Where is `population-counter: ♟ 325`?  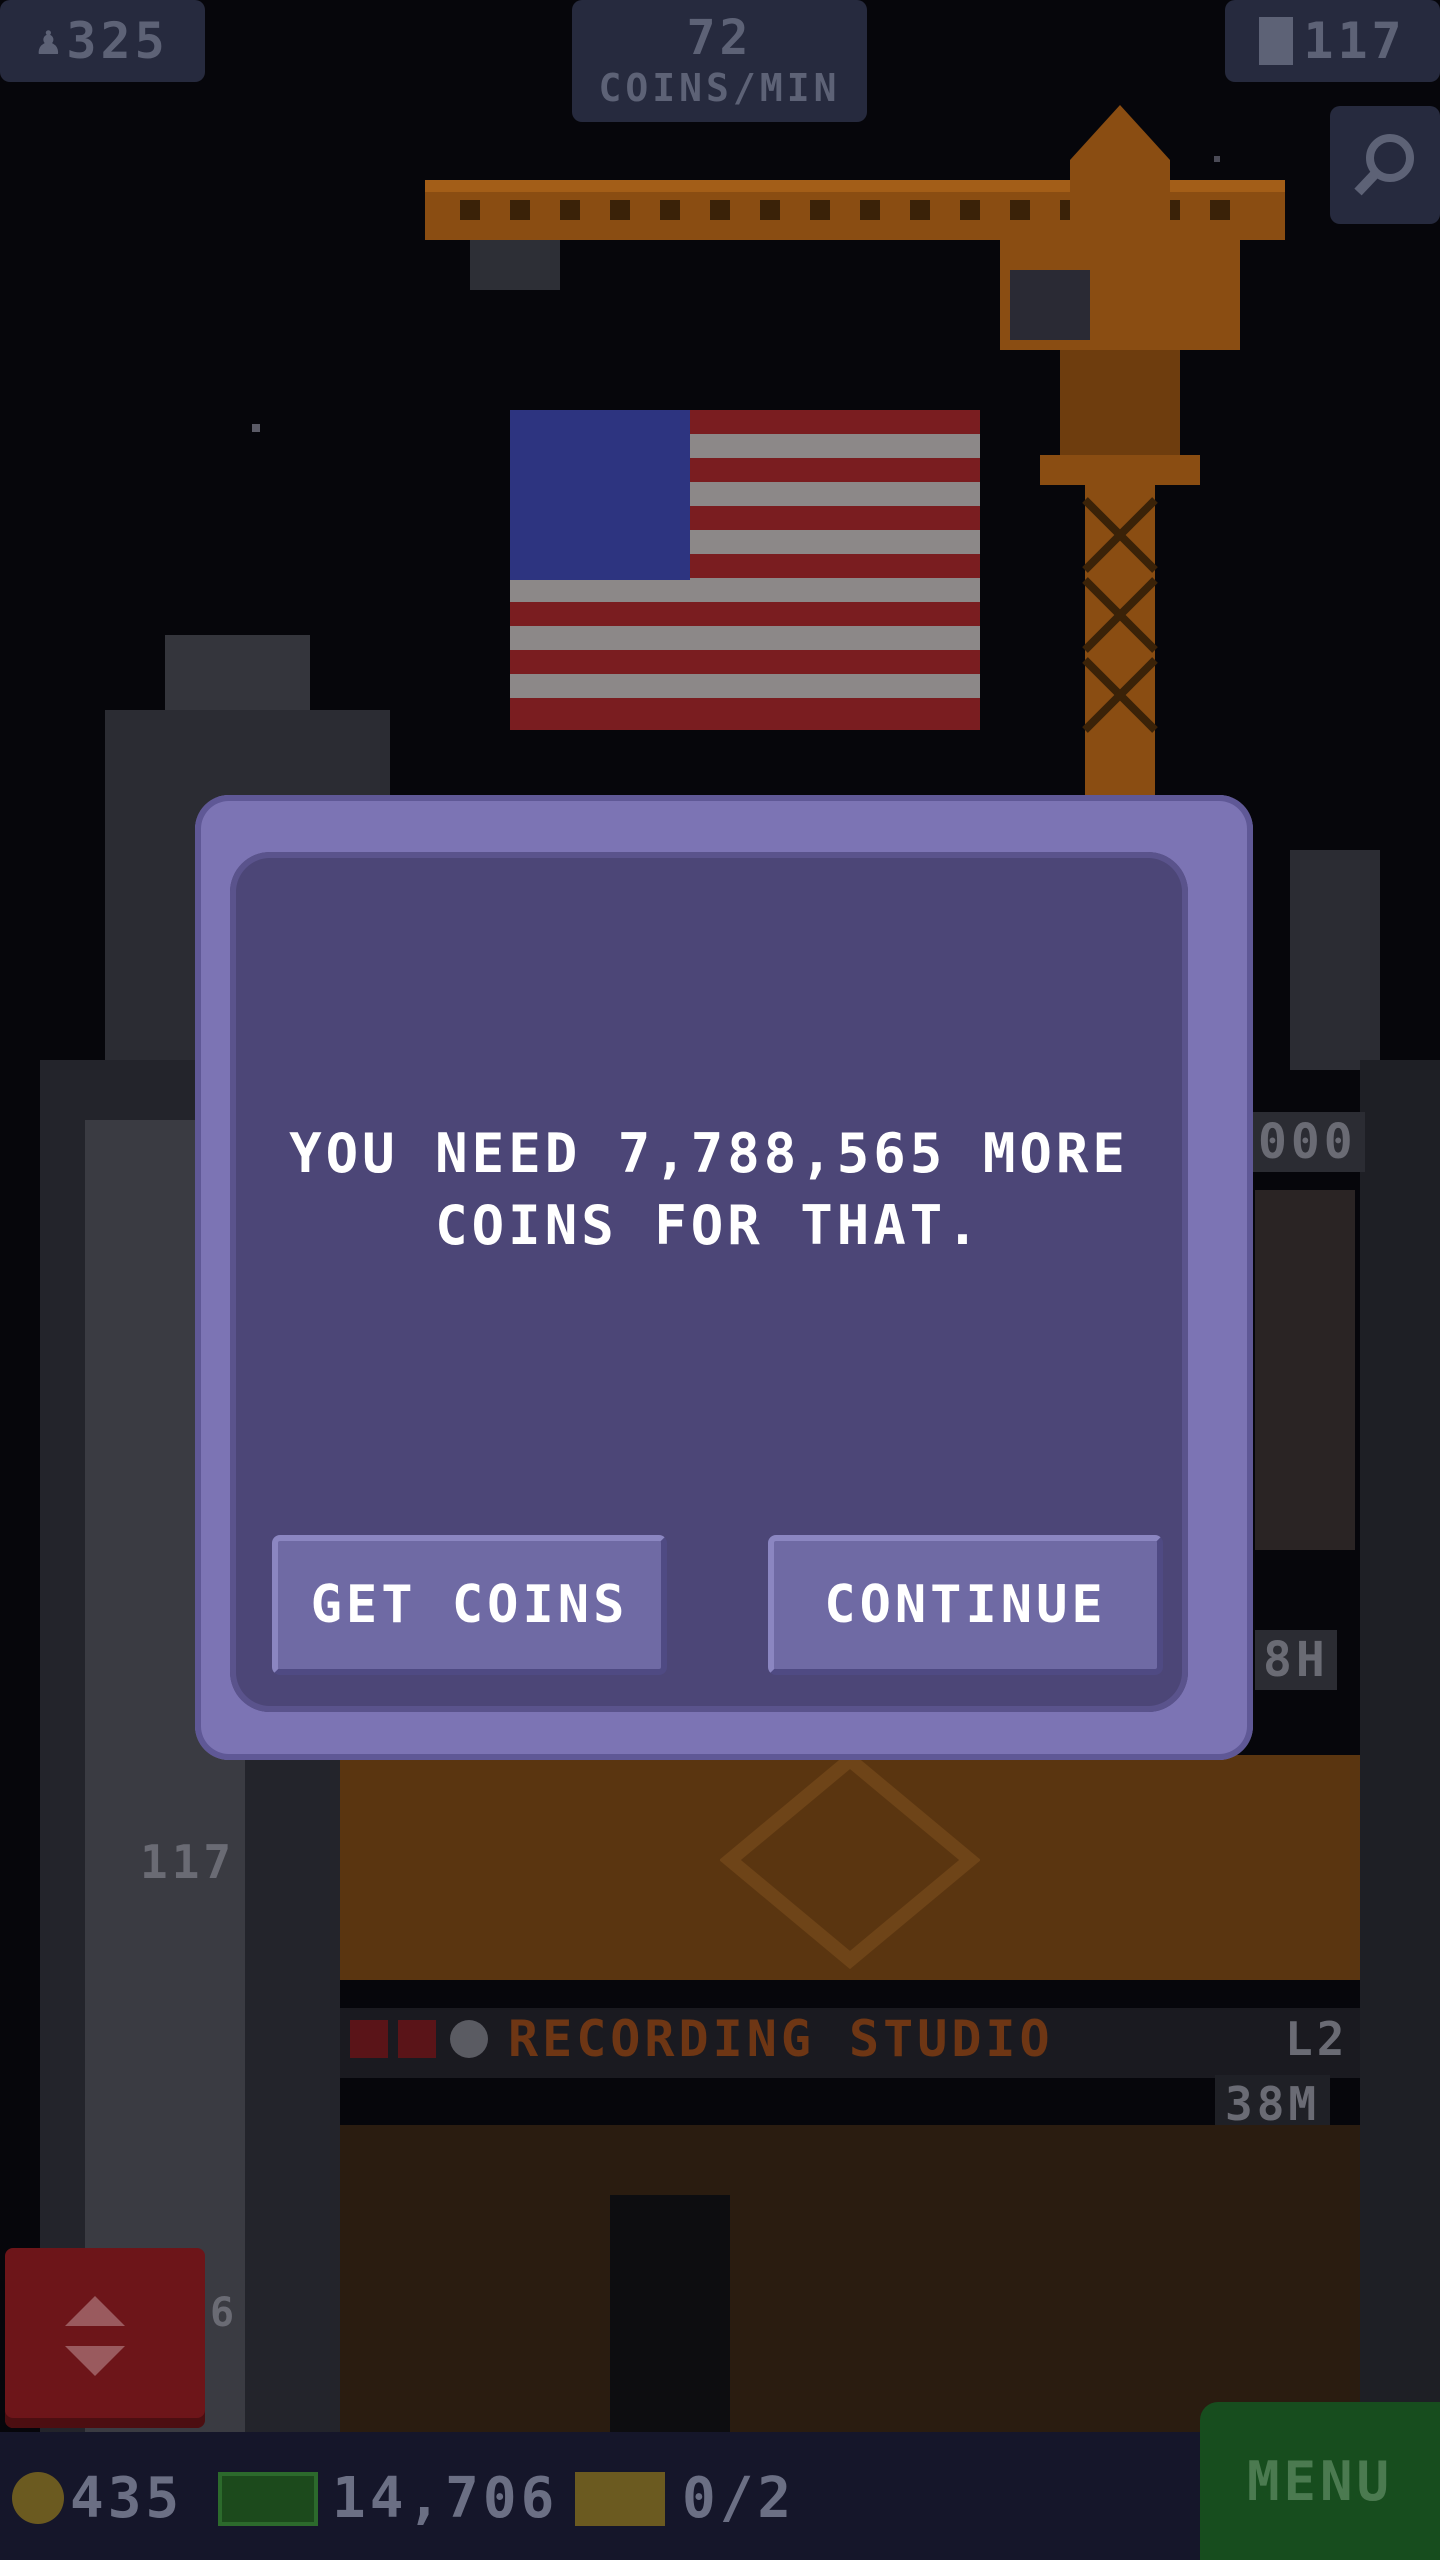 population-counter: ♟ 325 is located at coordinates (102, 41).